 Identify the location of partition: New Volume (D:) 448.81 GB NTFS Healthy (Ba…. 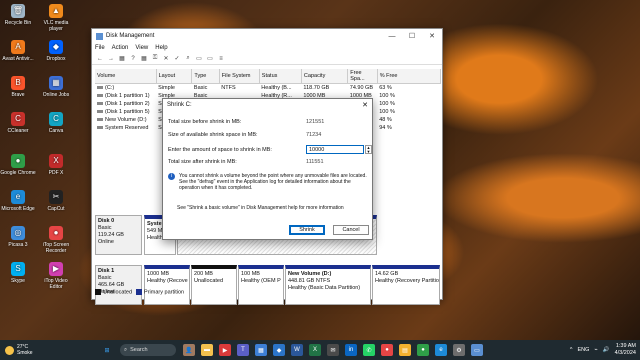
(328, 285).